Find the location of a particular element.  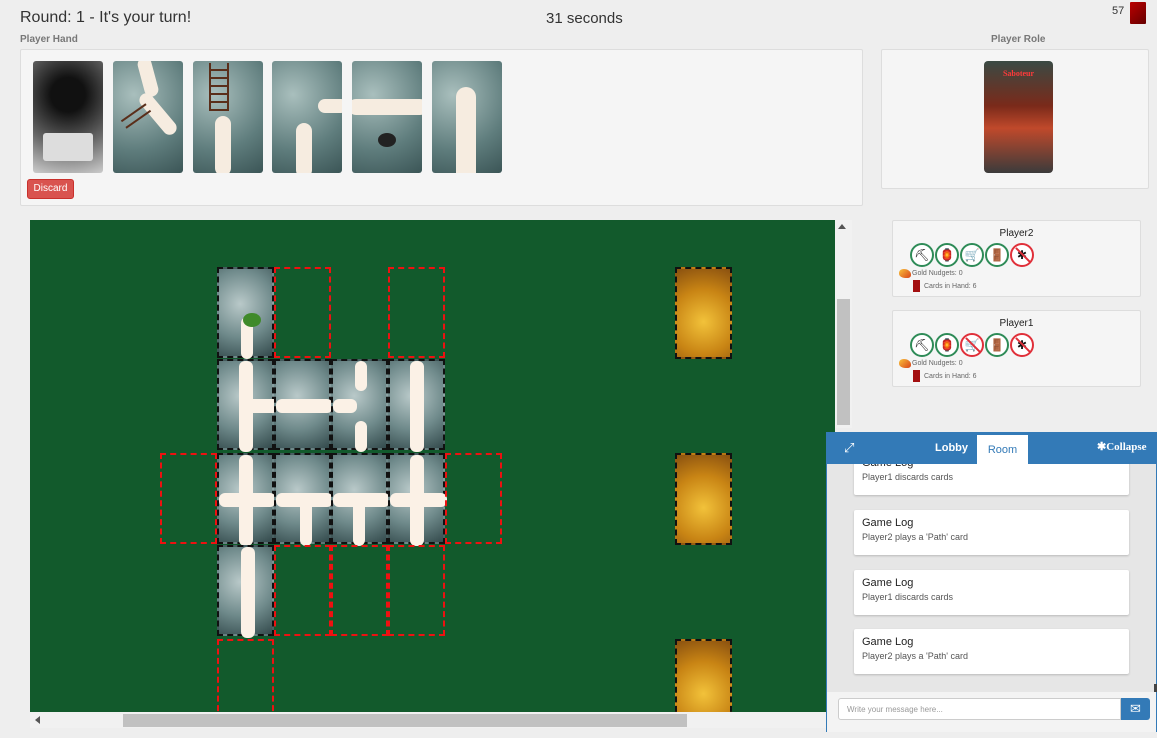

envelope-icon: ✉ is located at coordinates (1135, 708).